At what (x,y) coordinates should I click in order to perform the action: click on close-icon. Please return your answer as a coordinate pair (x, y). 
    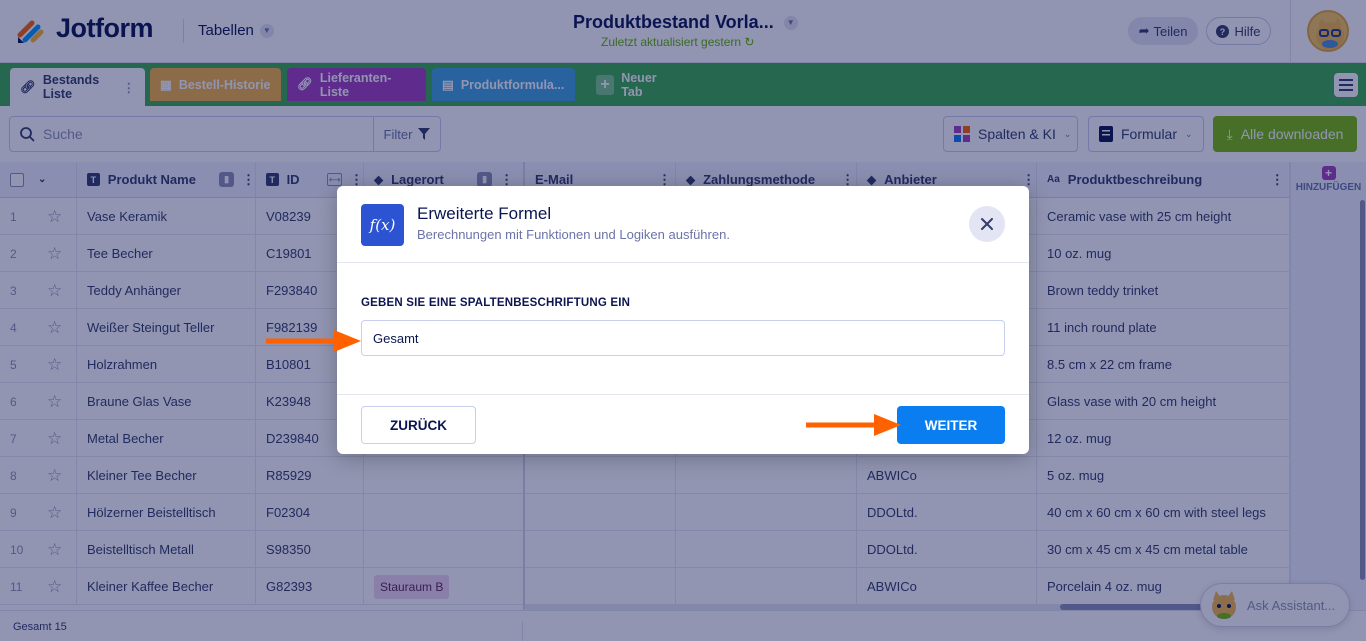
    Looking at the image, I should click on (987, 224).